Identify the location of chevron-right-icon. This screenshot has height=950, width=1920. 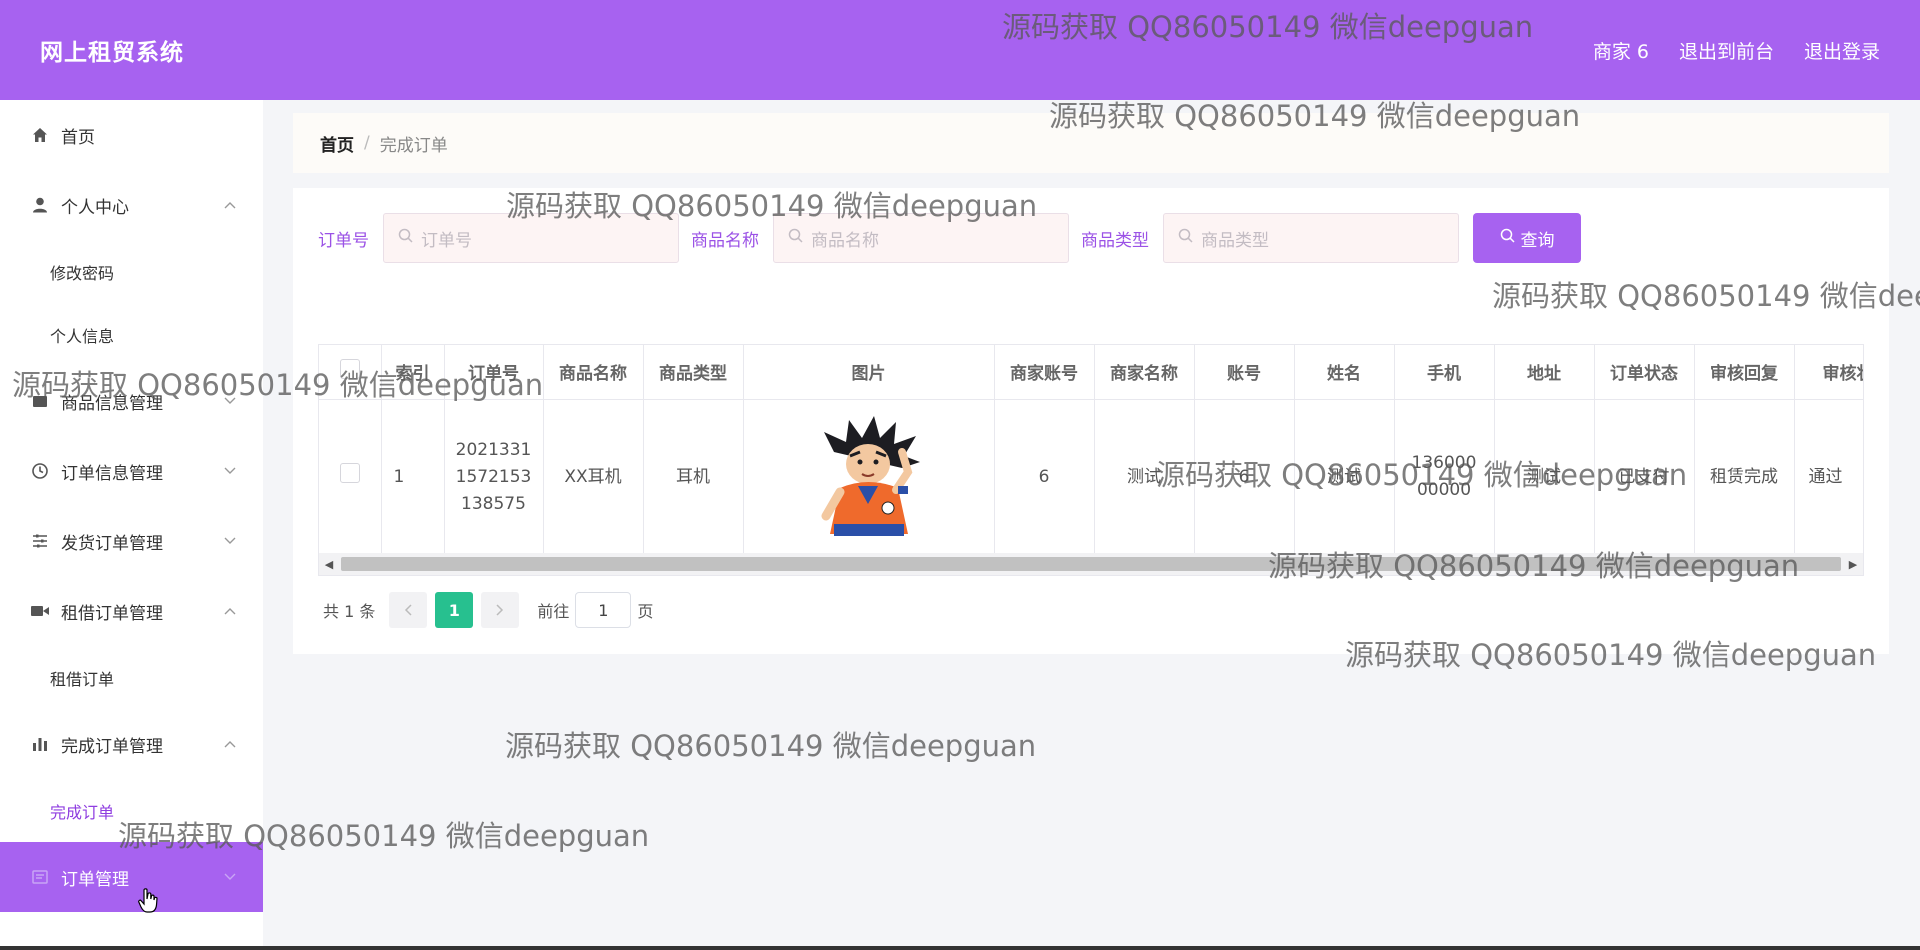
(500, 610).